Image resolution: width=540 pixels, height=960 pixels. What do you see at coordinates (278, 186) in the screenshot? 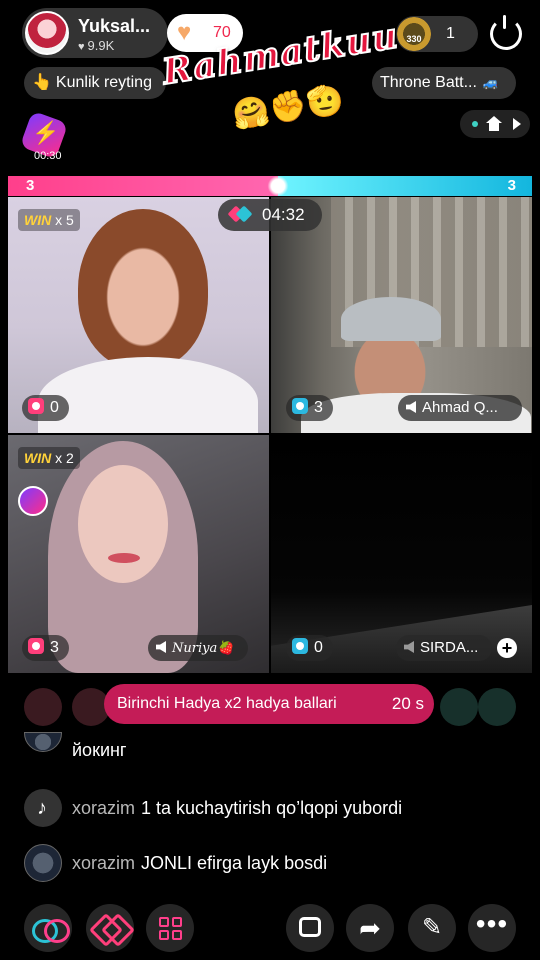
I see `battle-spark-icon` at bounding box center [278, 186].